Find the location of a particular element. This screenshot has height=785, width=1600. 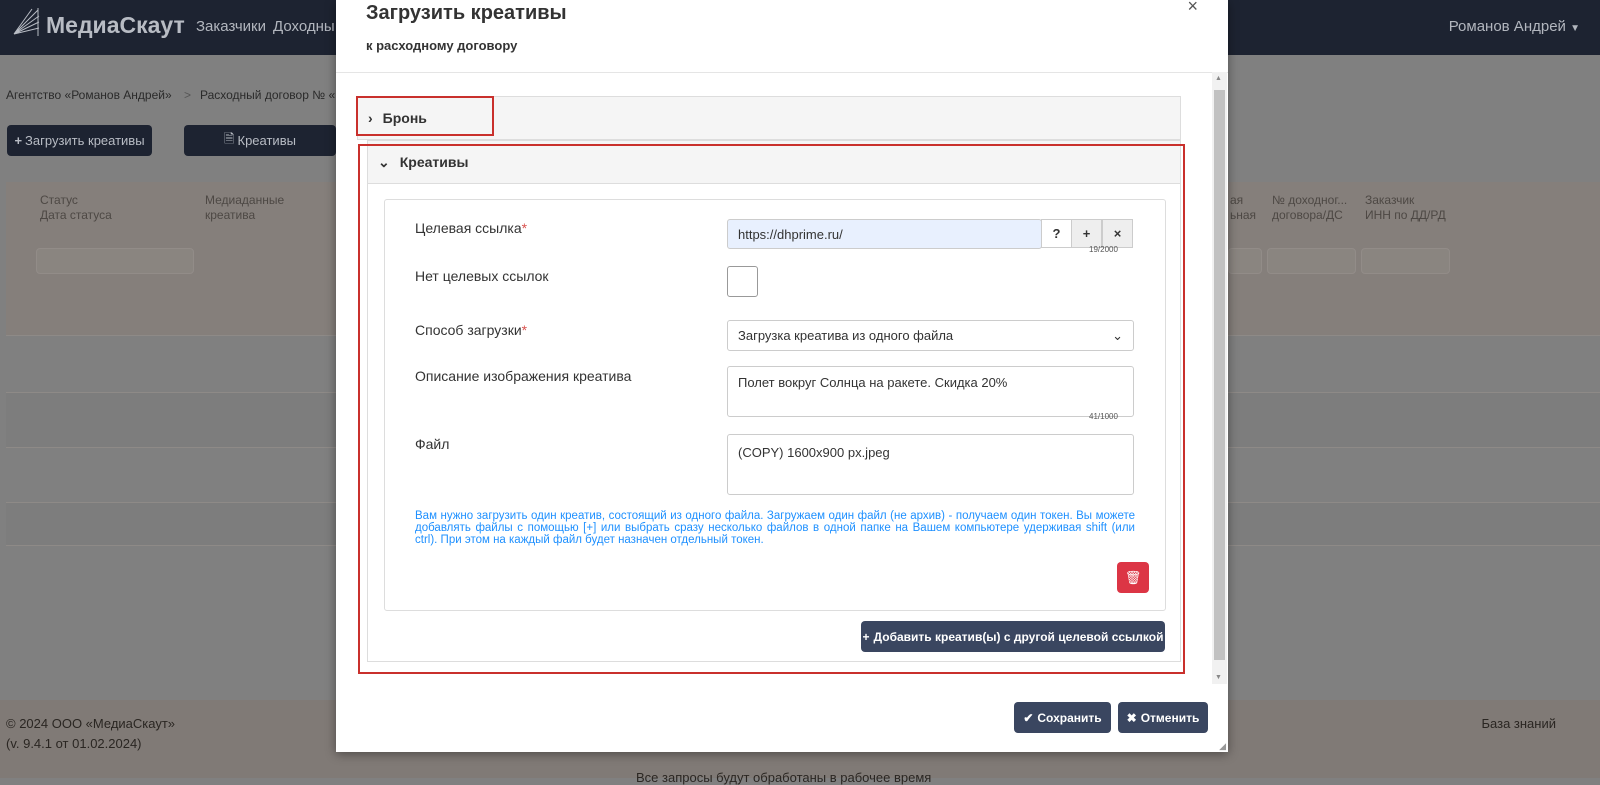

user-menu: Романов Андрей ▼ is located at coordinates (1514, 26).